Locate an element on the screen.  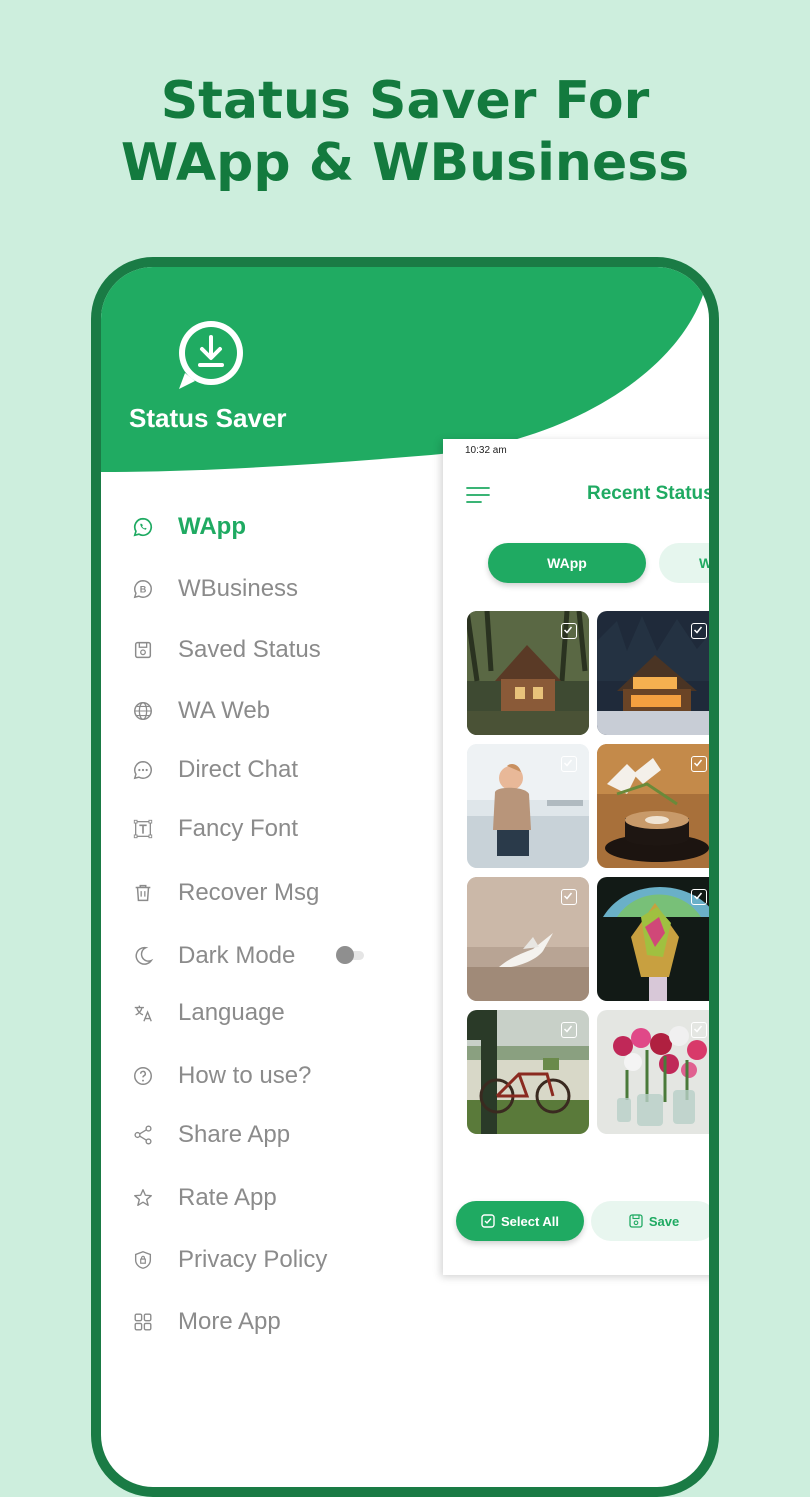
menu-item-wbusiness: B WBusiness is located at coordinates (266, 589).